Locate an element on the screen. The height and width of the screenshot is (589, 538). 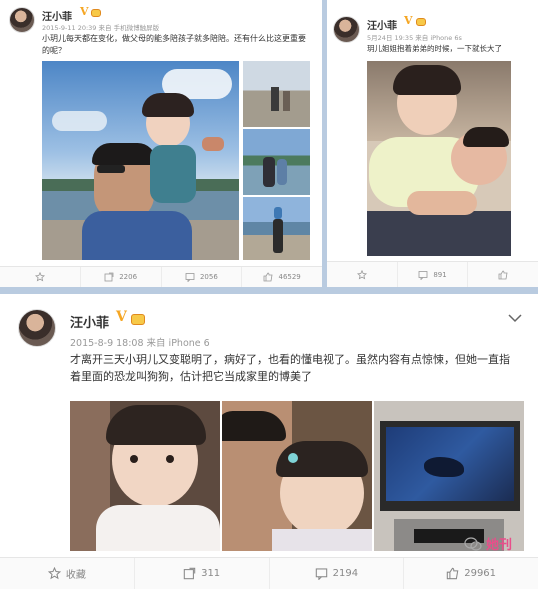
comment-count: 2056 is located at coordinates (208, 277).